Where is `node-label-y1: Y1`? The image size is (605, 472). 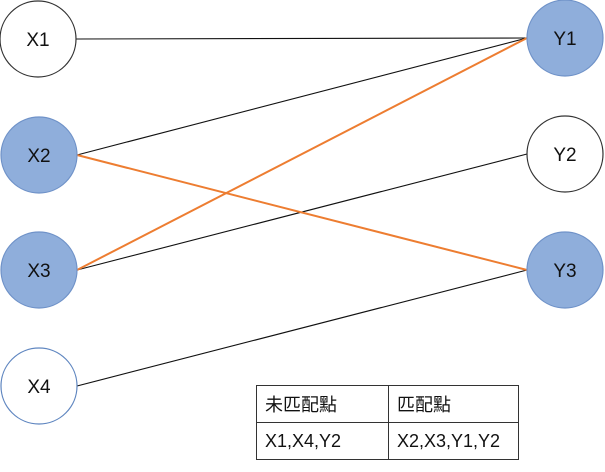
node-label-y1: Y1 is located at coordinates (564, 39).